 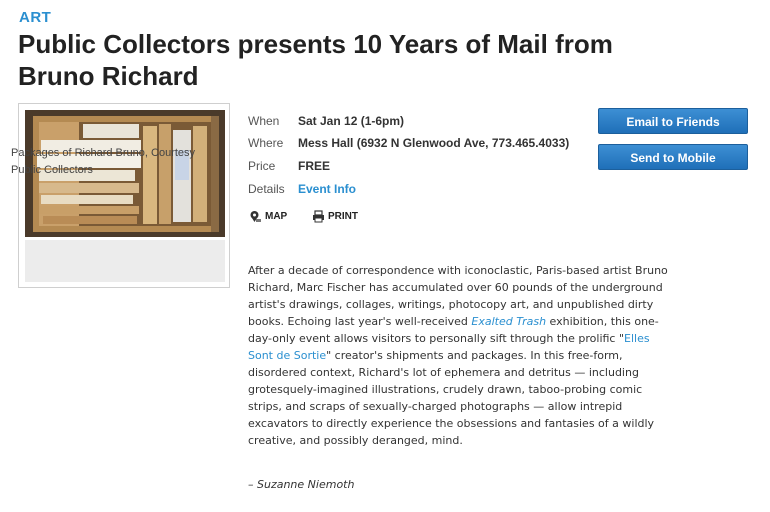 I want to click on email-to-friends-button: Email to Friends, so click(x=673, y=121).